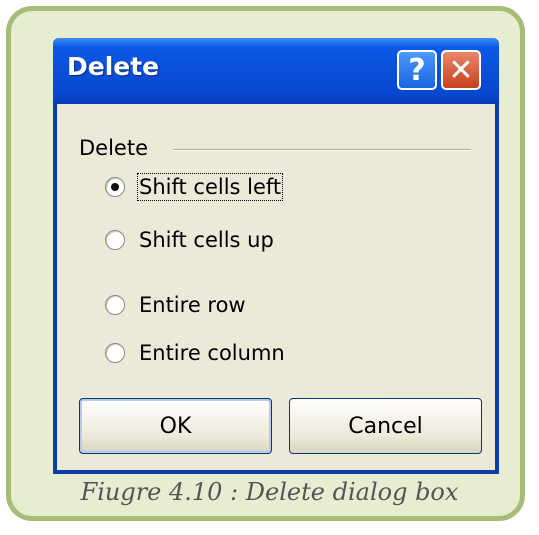 Image resolution: width=539 pixels, height=535 pixels. Describe the element at coordinates (269, 492) in the screenshot. I see `figure-caption: Fiugre 4.10 : Delete dialog box` at that location.